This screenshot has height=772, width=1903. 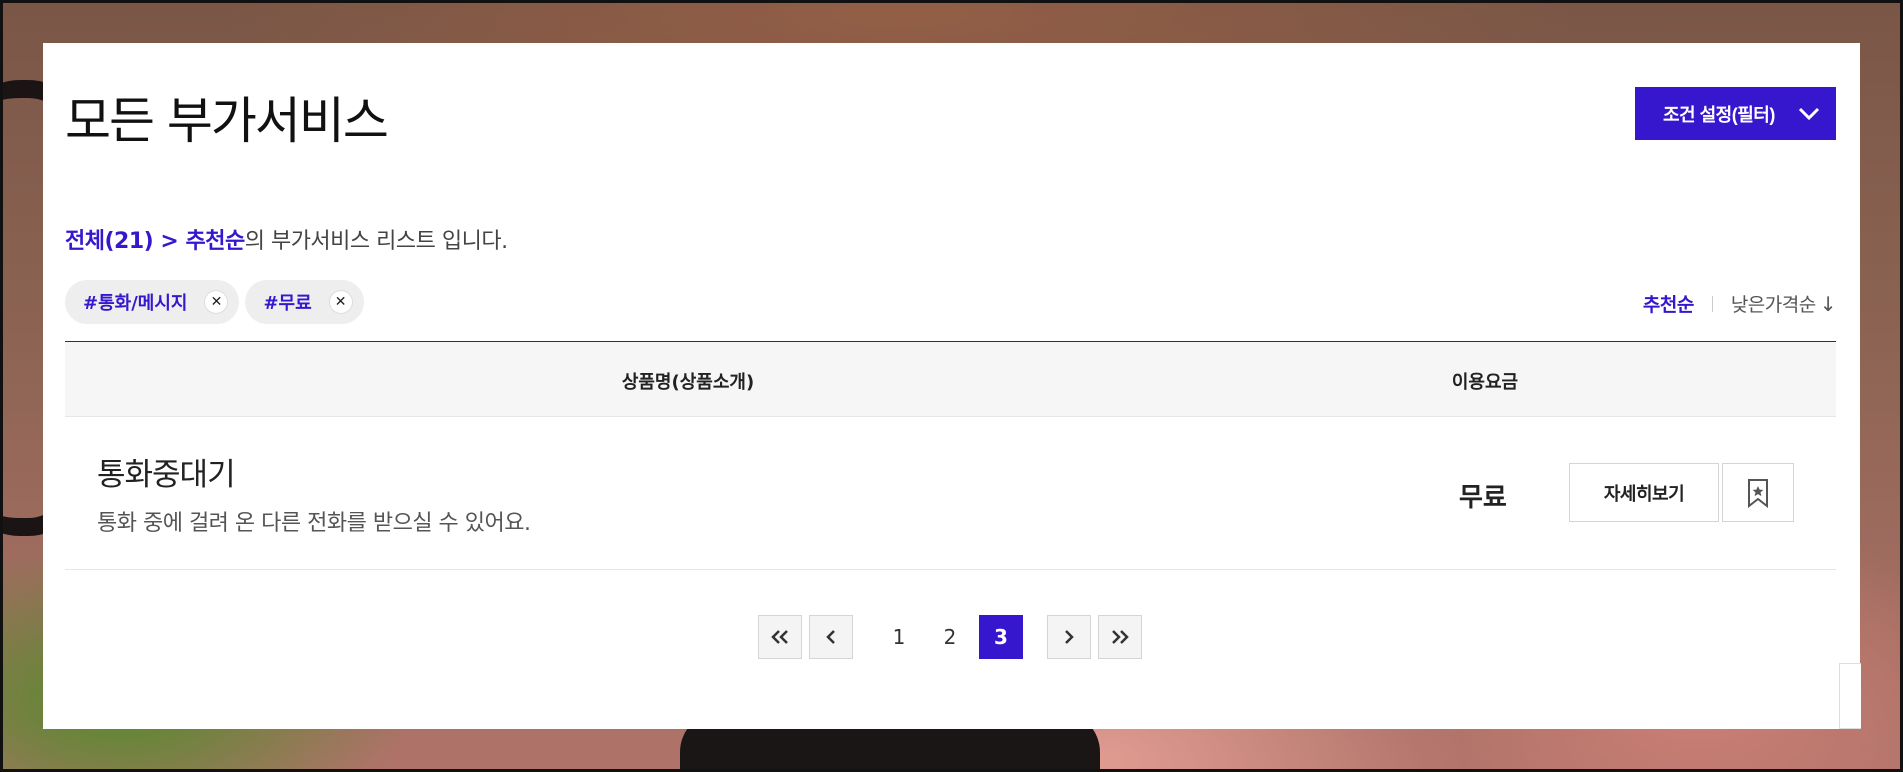 I want to click on filter-tag-free: #무료 ✕, so click(x=304, y=302).